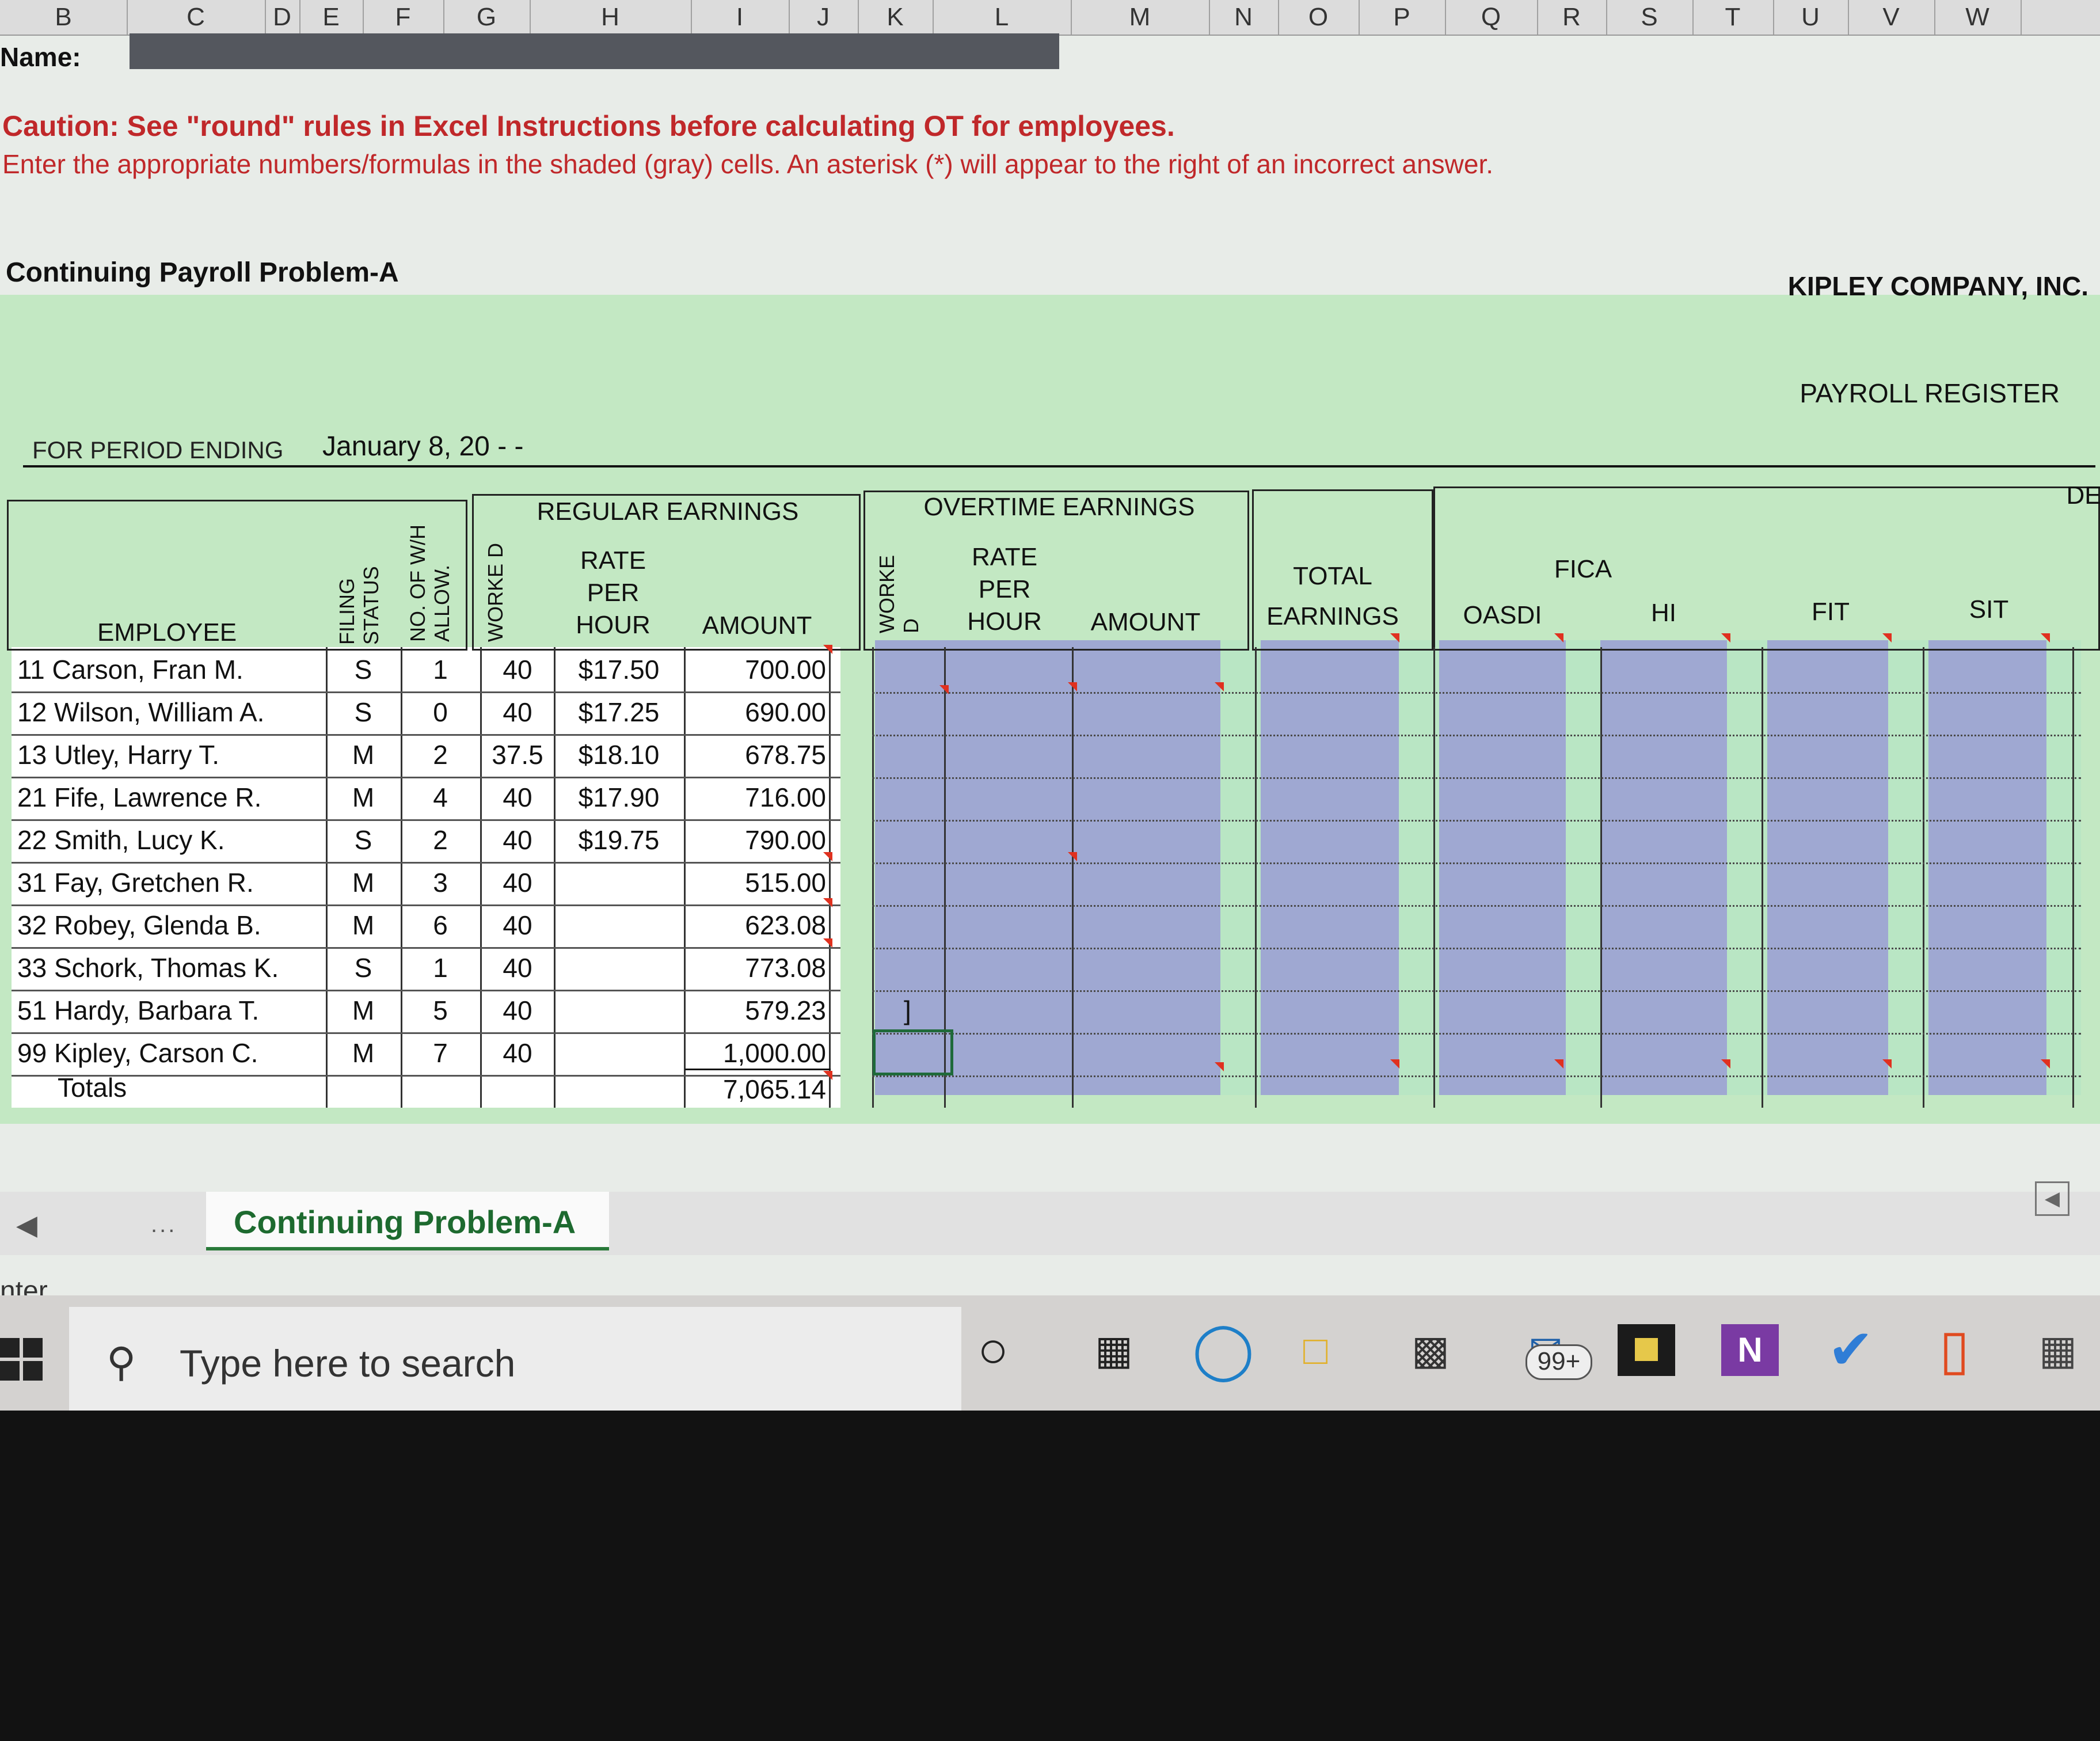 The height and width of the screenshot is (1741, 2100). I want to click on edge-browser-icon: ◯, so click(1223, 1350).